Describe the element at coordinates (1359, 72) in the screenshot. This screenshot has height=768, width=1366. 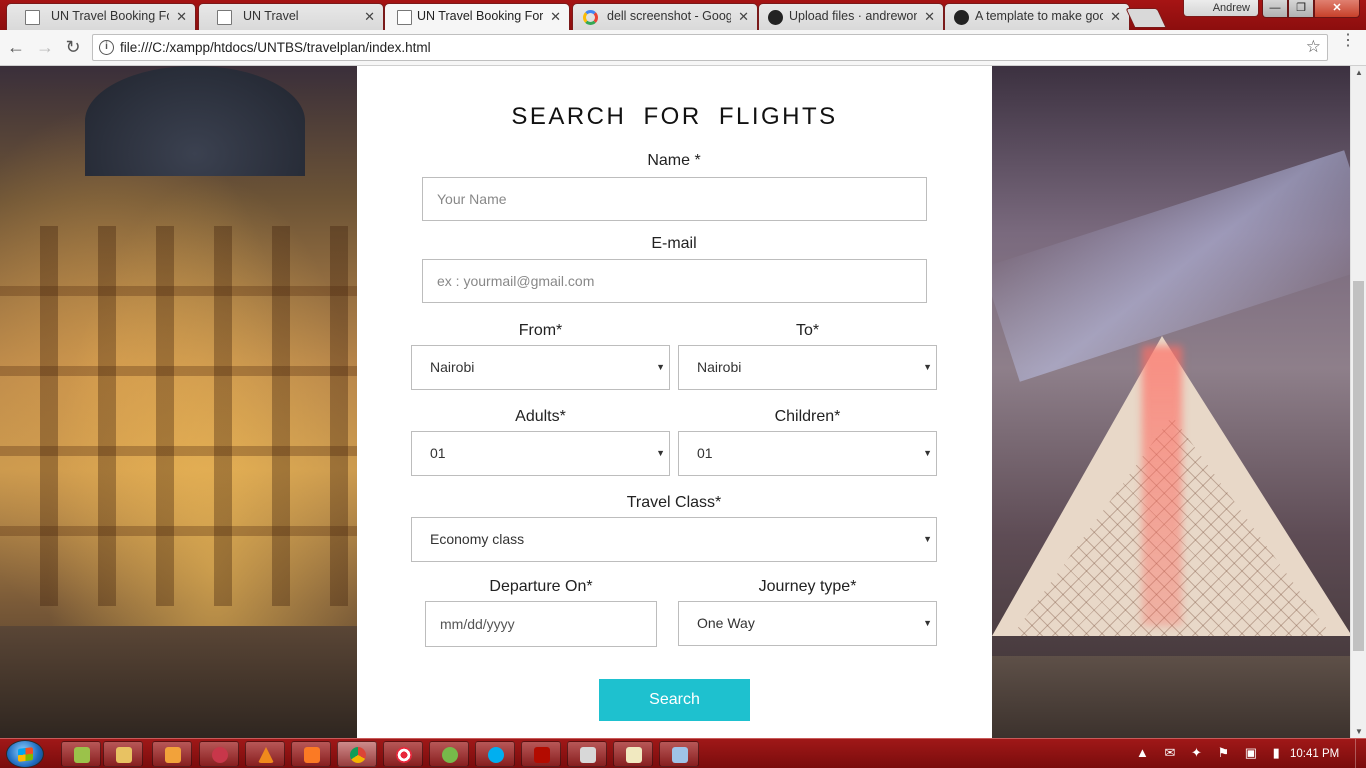
I see `scroll-up-icon: ▲` at that location.